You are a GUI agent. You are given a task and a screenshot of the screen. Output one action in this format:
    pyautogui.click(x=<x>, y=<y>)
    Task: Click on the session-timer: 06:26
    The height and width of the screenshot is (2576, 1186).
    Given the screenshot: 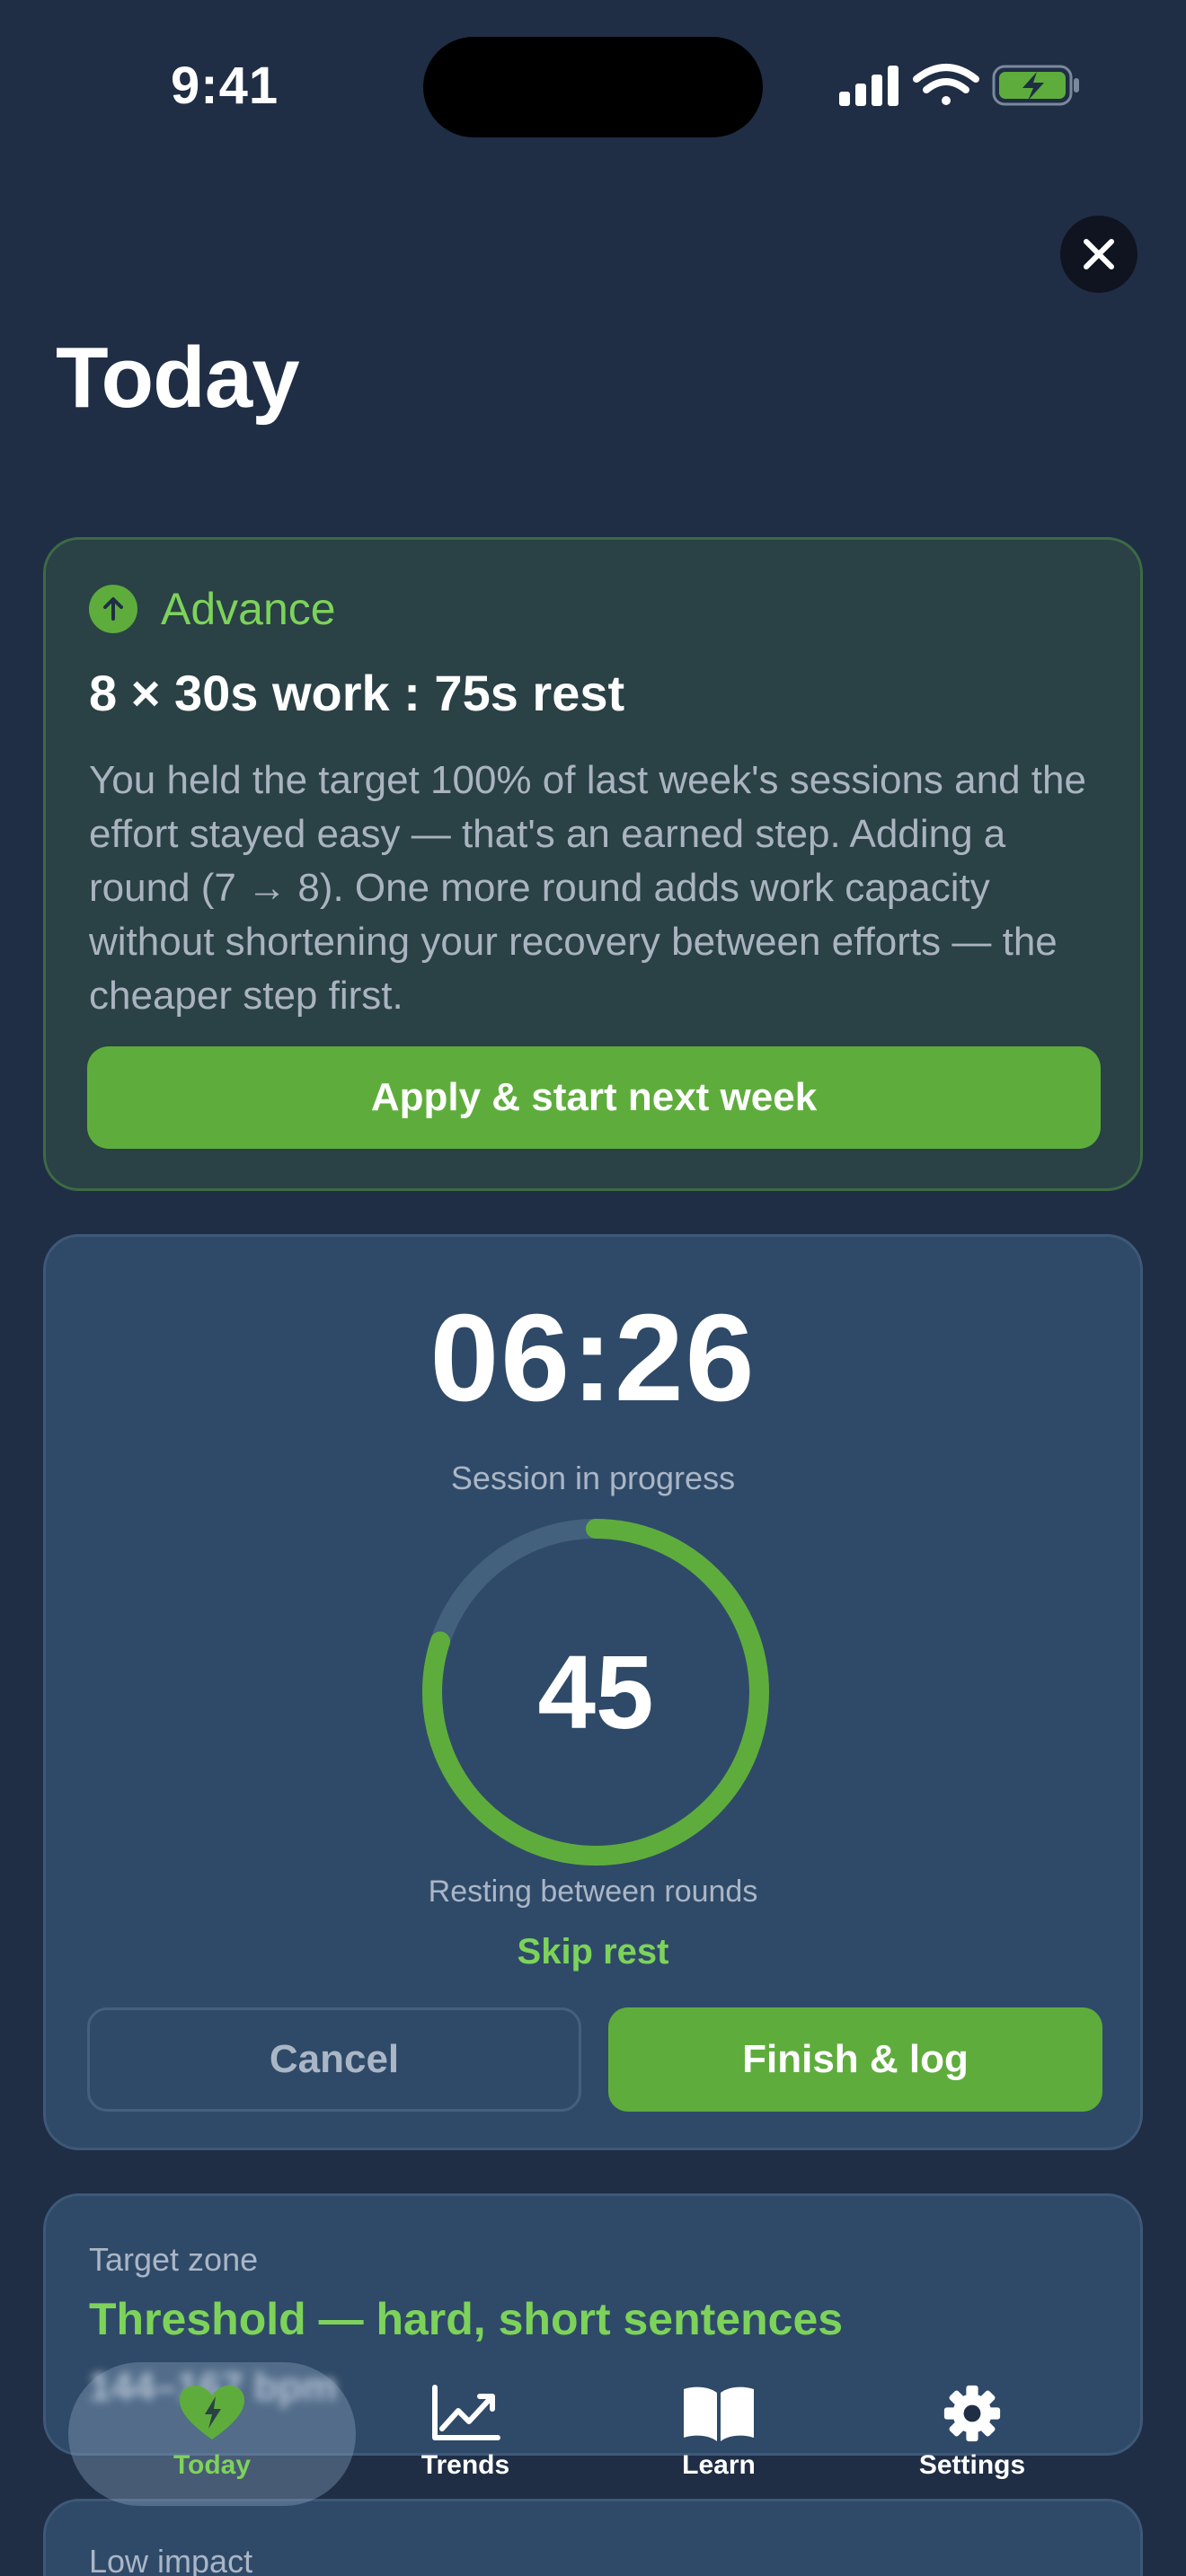 What is the action you would take?
    pyautogui.click(x=593, y=1358)
    